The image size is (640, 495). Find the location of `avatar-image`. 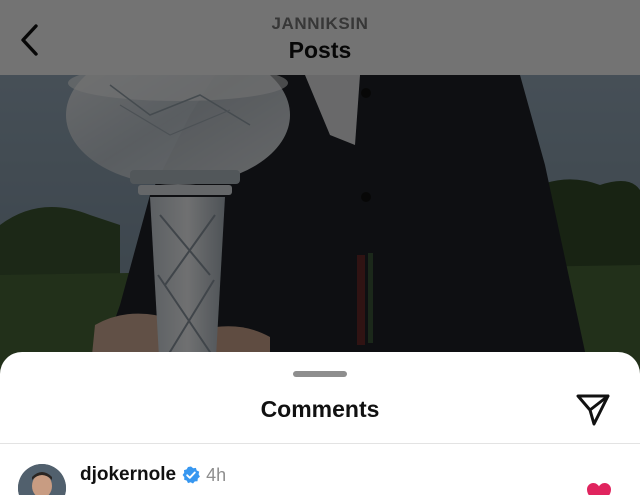

avatar-image is located at coordinates (42, 479).